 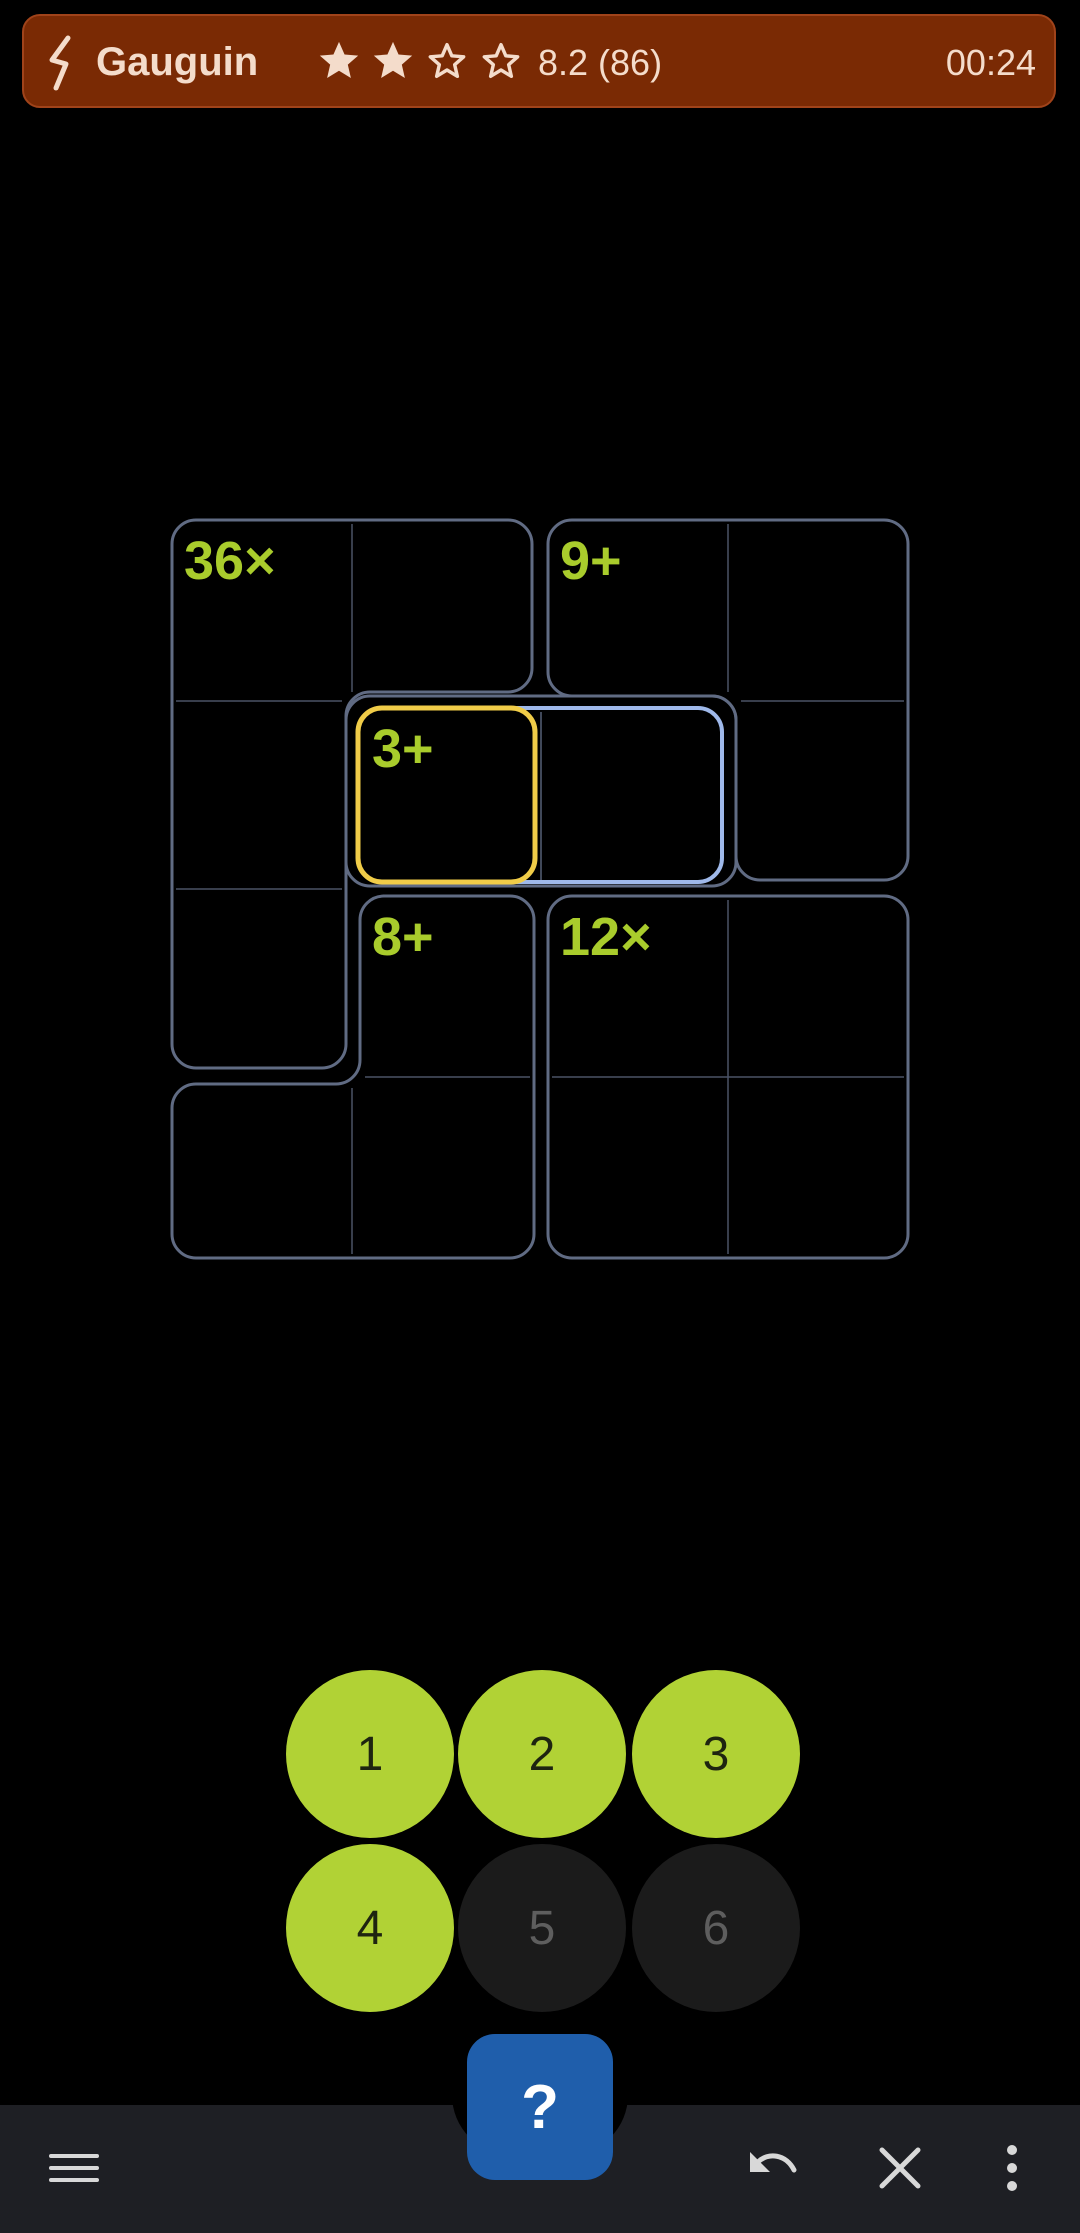 I want to click on cage-clue-12x: 12×, so click(x=606, y=937).